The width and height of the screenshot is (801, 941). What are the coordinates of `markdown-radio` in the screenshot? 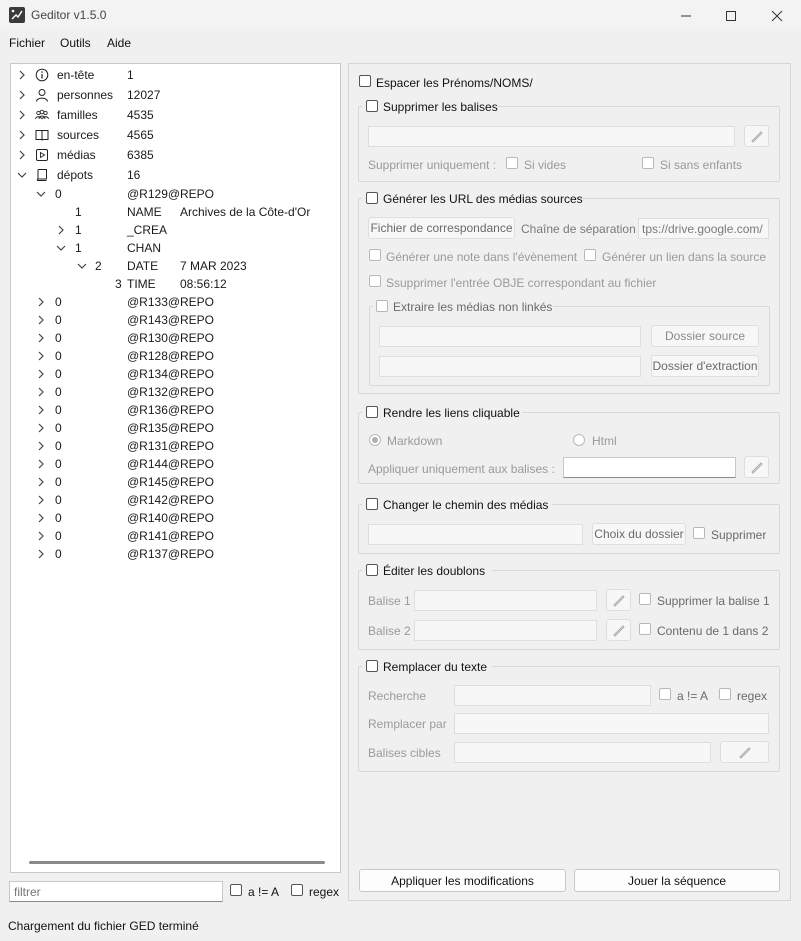 It's located at (375, 440).